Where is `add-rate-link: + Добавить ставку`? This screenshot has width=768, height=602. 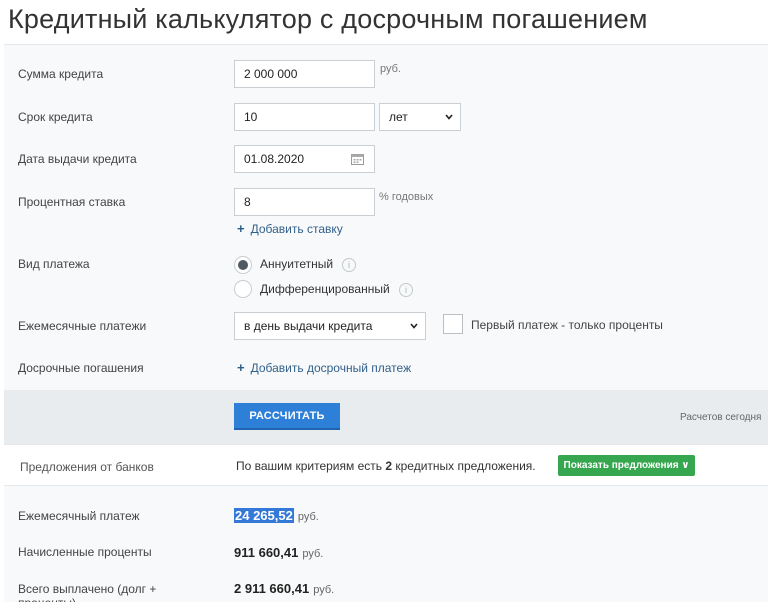 add-rate-link: + Добавить ставку is located at coordinates (290, 228).